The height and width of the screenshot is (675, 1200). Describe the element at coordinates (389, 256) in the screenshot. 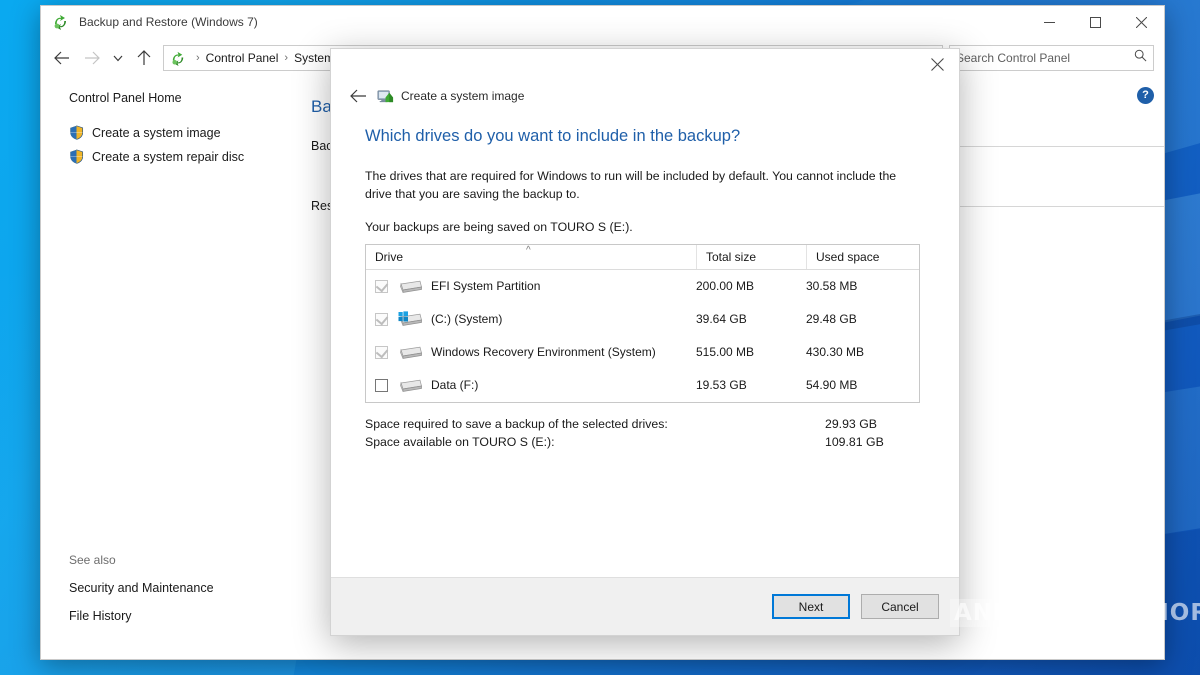

I see `column-header-label: Drive` at that location.